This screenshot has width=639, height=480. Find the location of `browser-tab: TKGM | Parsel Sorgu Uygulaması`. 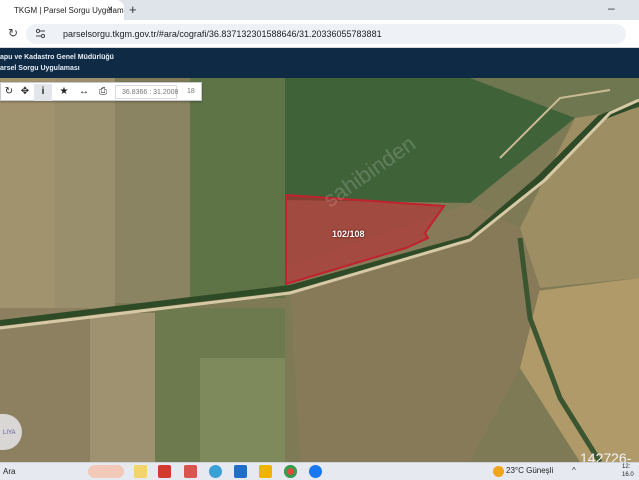

browser-tab: TKGM | Parsel Sorgu Uygulaması is located at coordinates (62, 10).